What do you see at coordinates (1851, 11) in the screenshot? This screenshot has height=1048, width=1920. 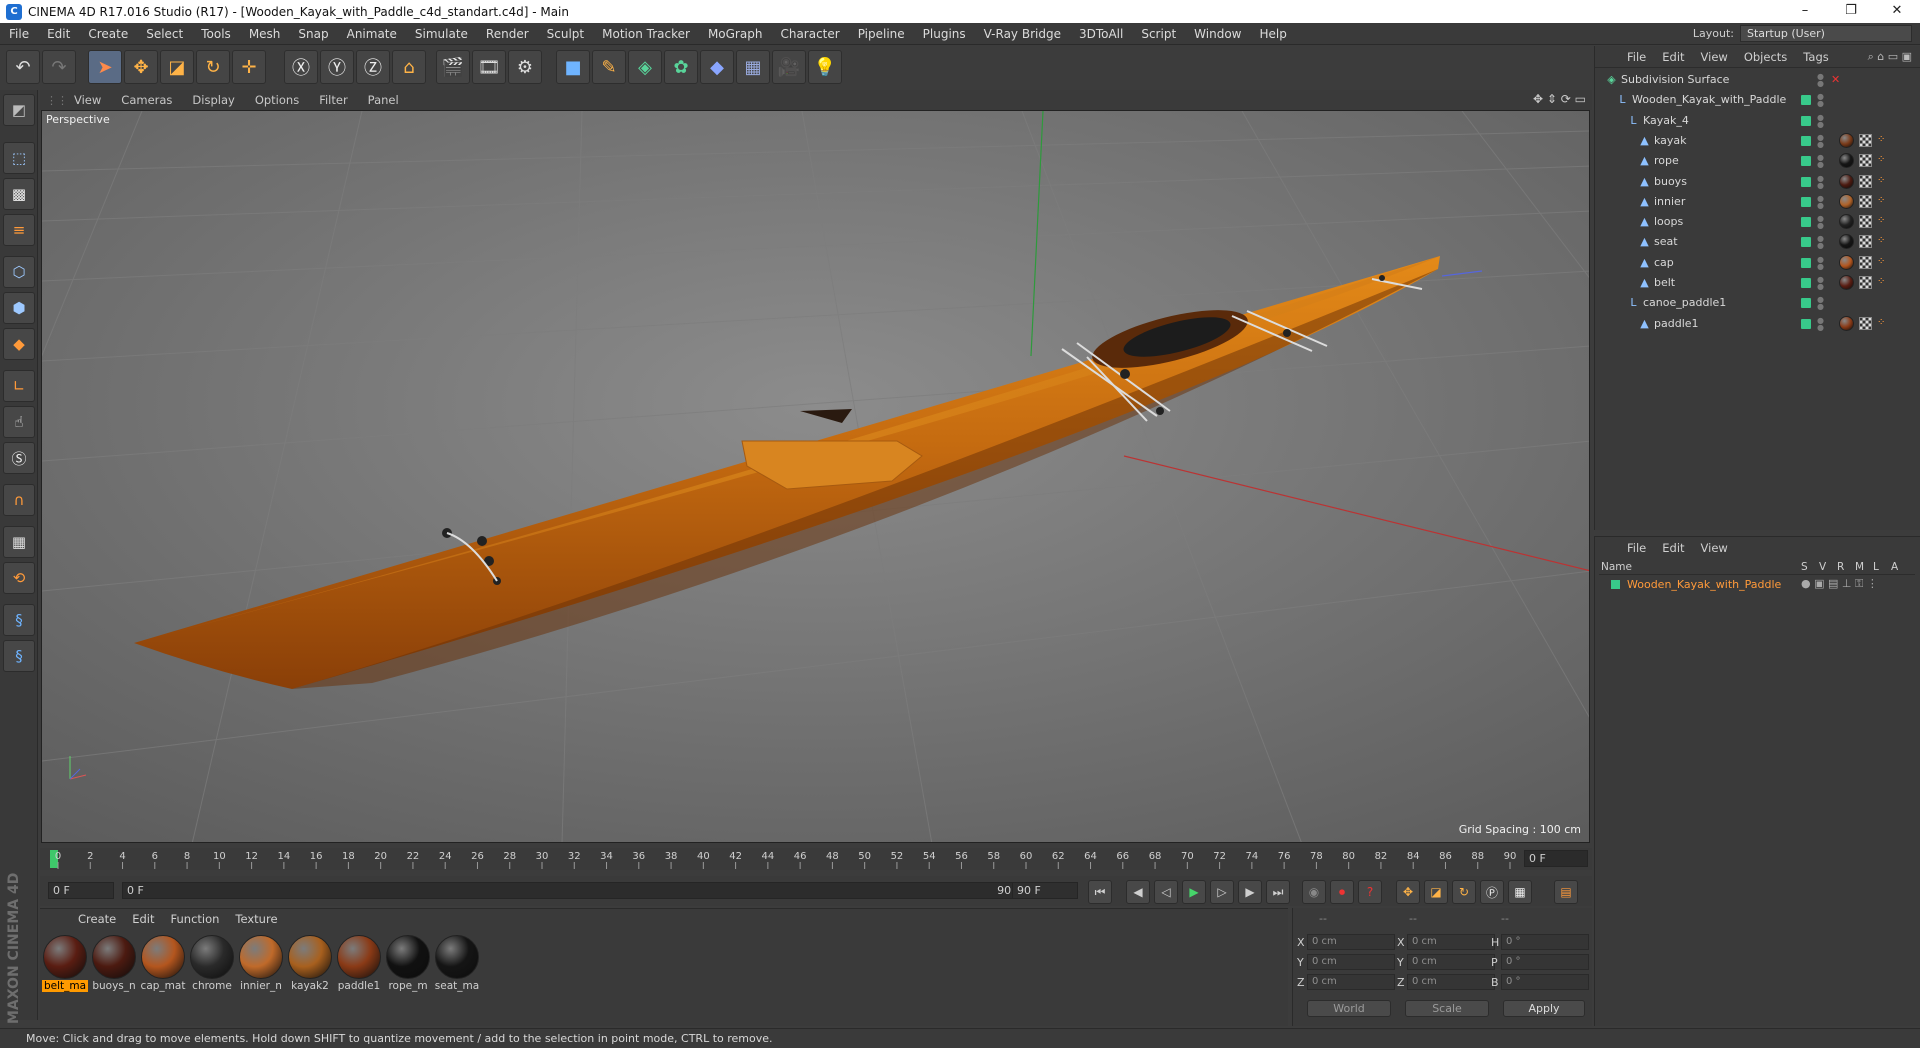 I see `maximize-button: ❐` at bounding box center [1851, 11].